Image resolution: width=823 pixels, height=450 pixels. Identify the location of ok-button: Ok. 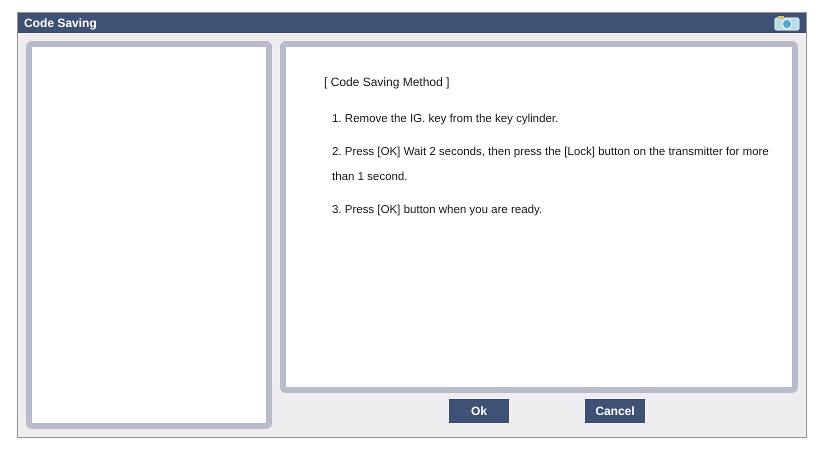
(479, 411).